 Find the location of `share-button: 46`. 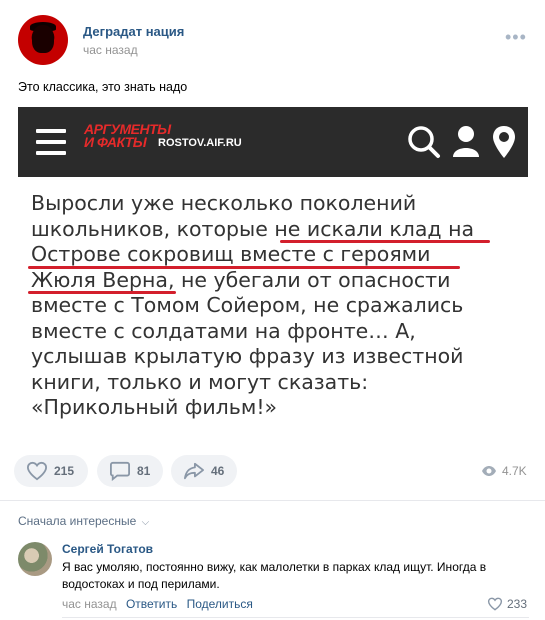

share-button: 46 is located at coordinates (204, 471).